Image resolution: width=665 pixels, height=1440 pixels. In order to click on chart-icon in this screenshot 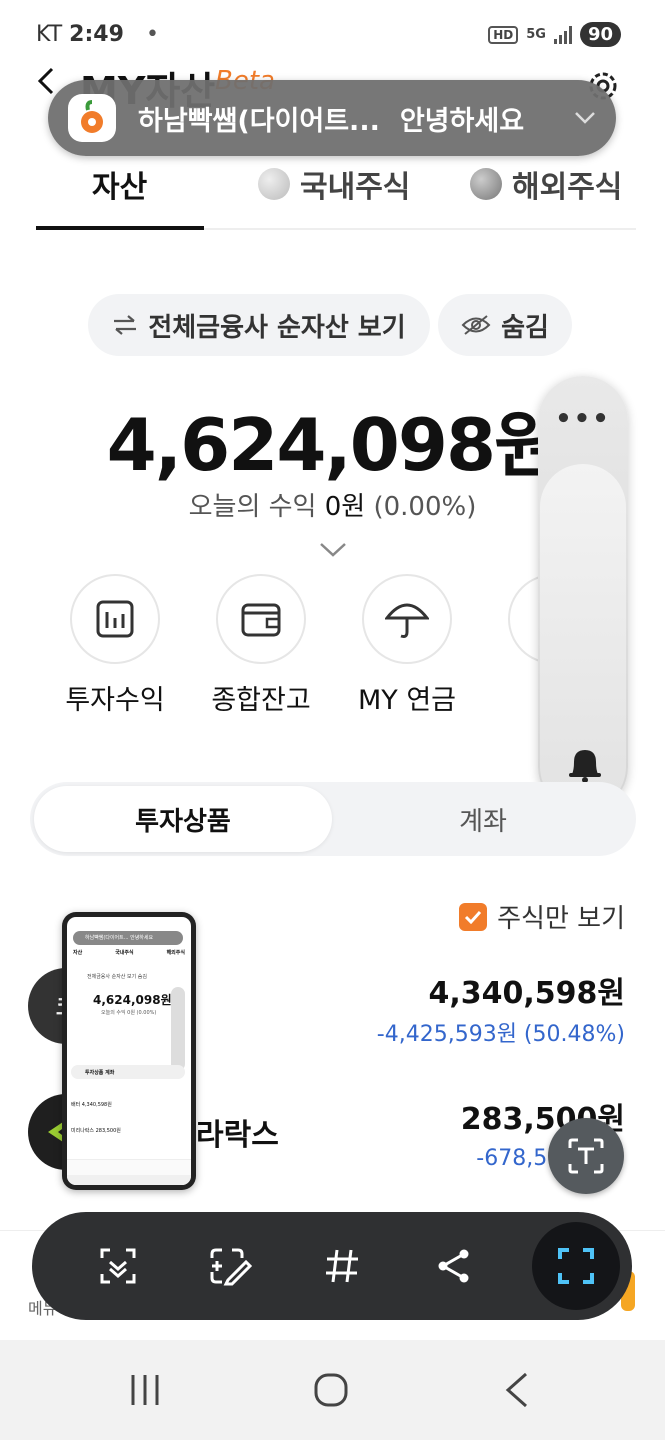, I will do `click(115, 619)`.